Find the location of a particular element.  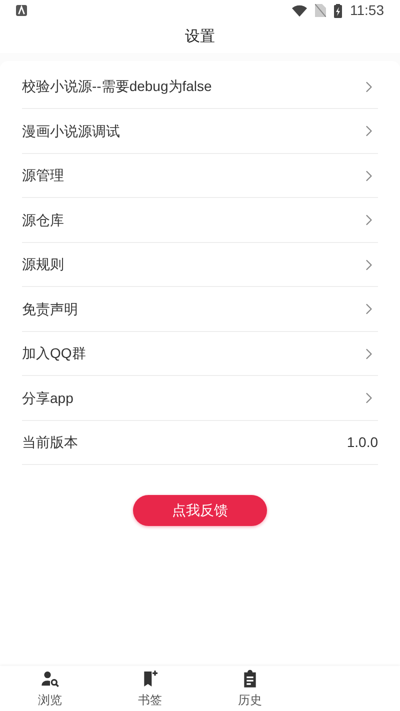

settings-label: 免责声明 is located at coordinates (50, 309).